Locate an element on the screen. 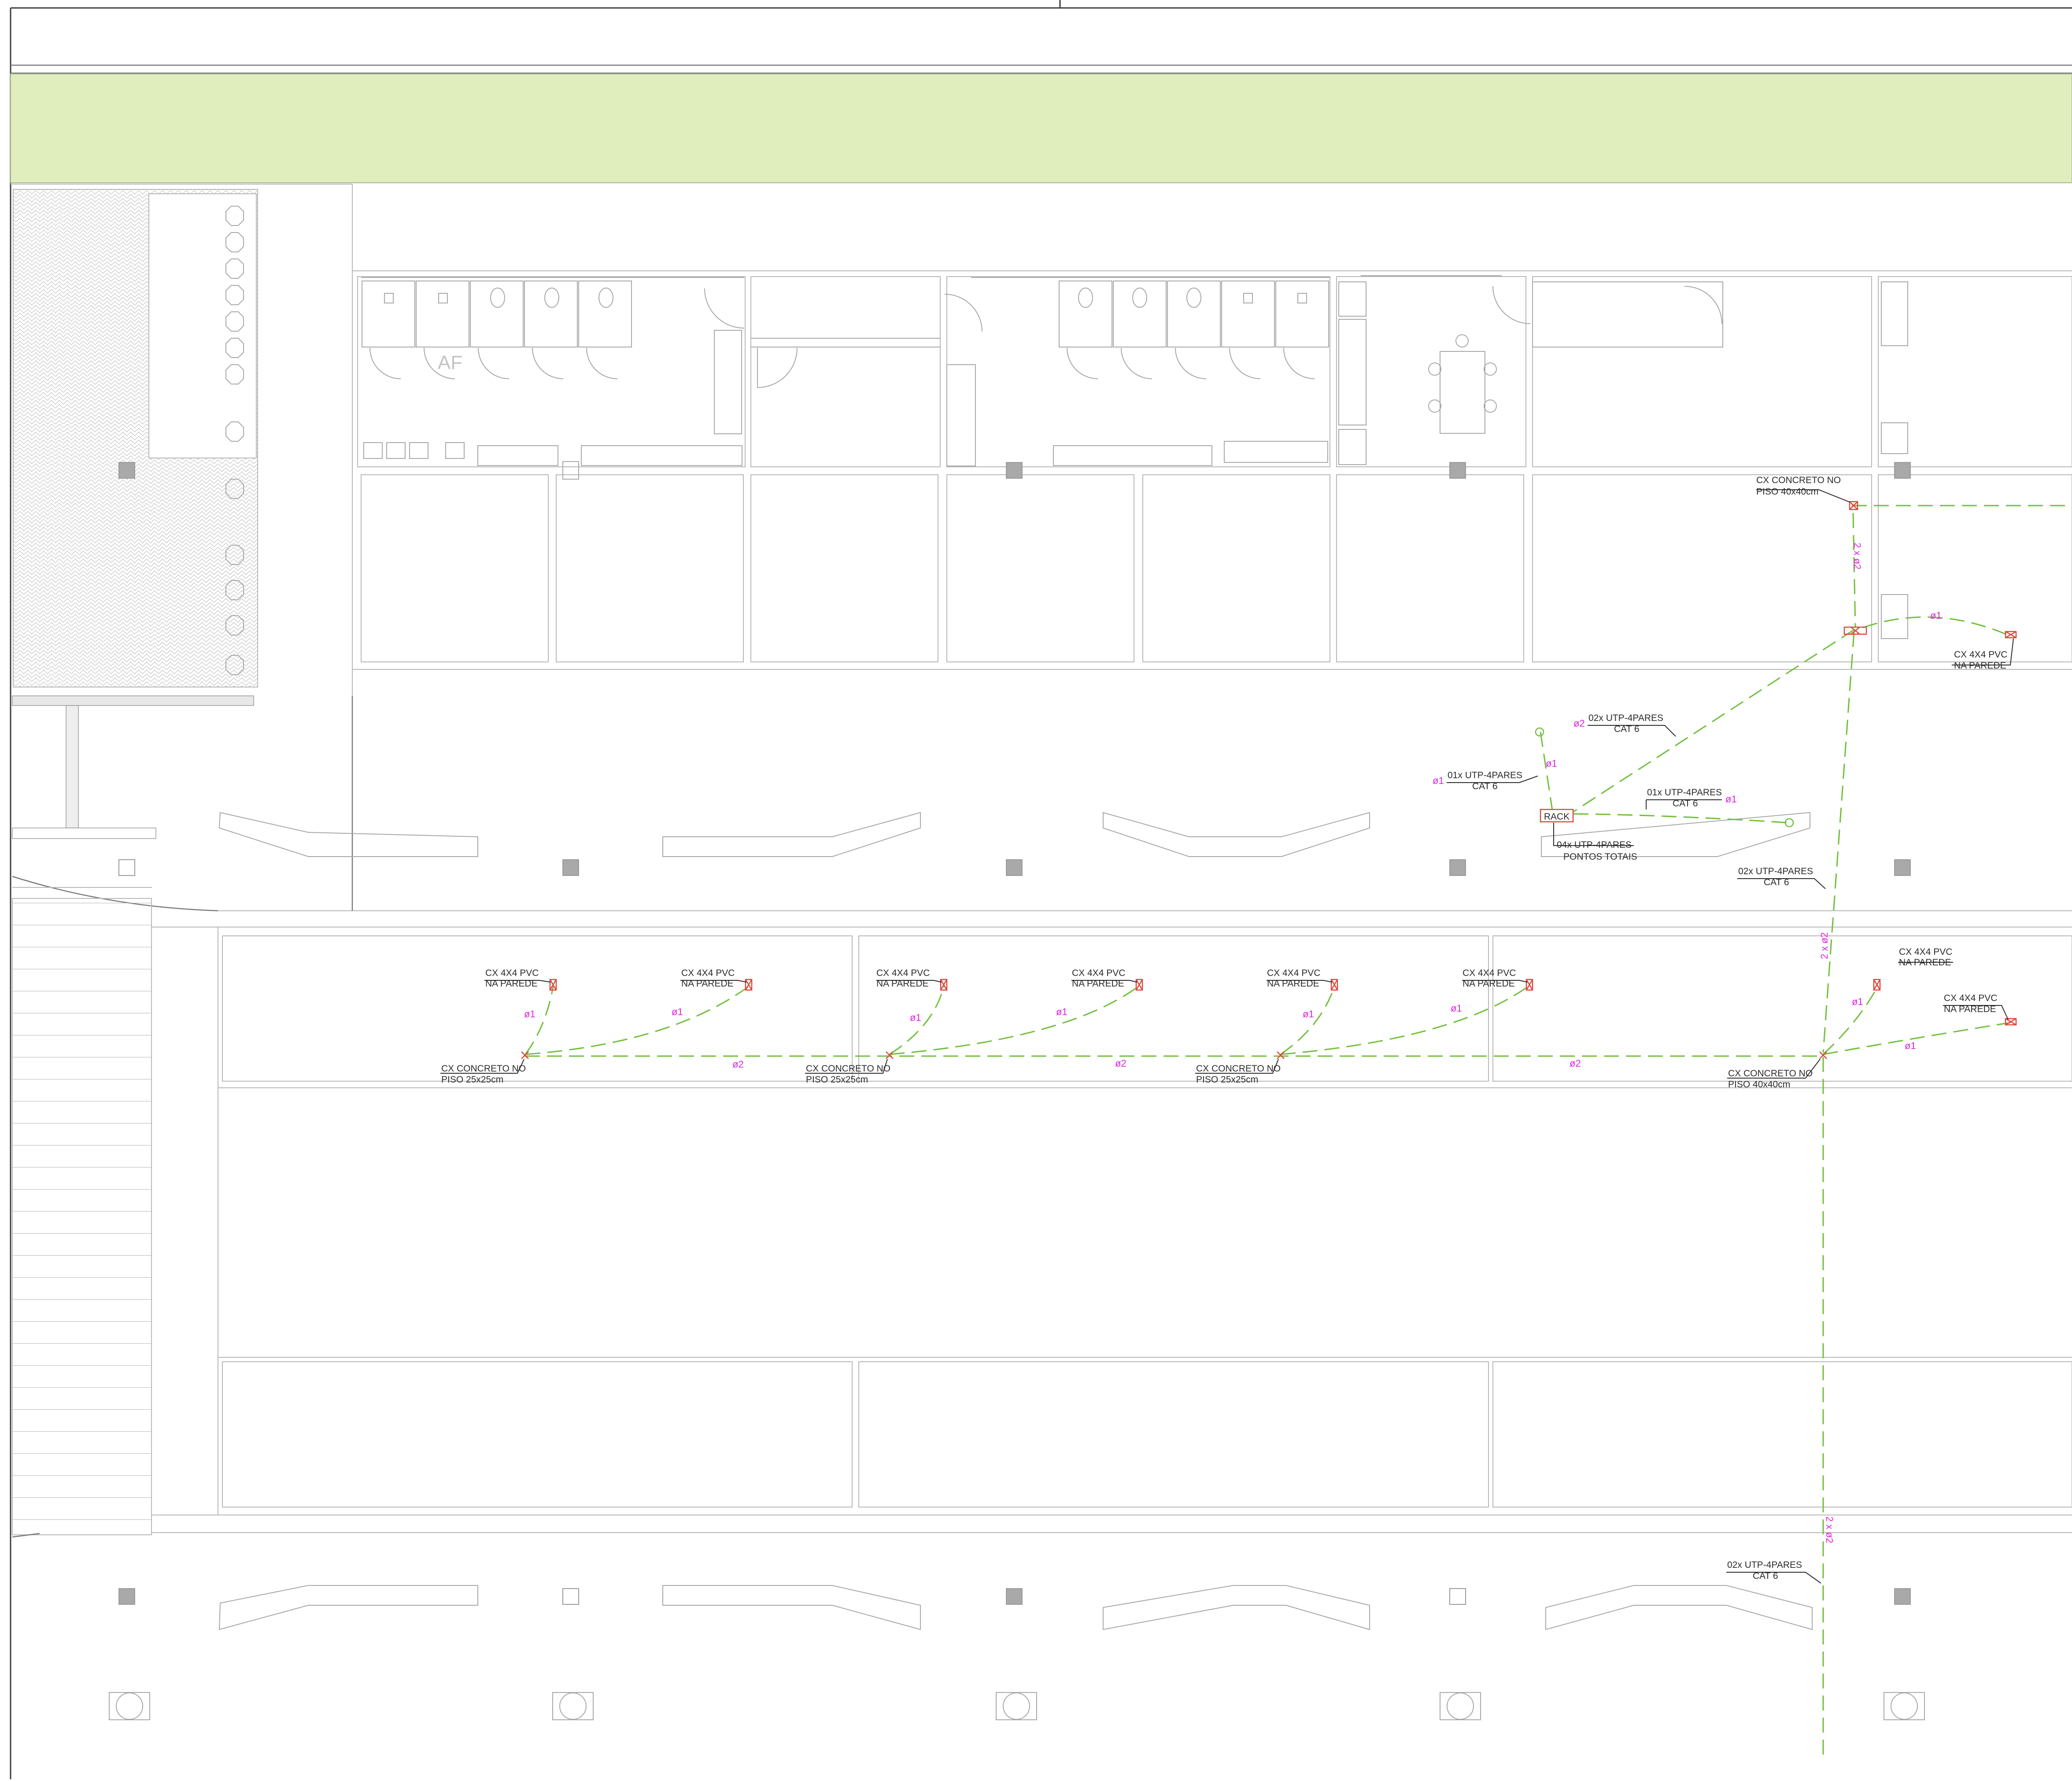 This screenshot has width=2072, height=1781. restroom-left is located at coordinates (553, 379).